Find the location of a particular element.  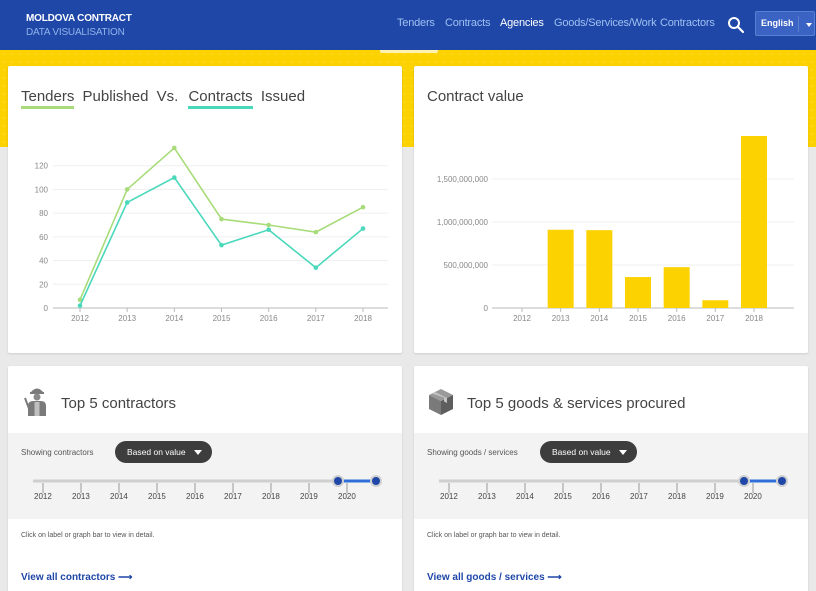

title-contracts: Contracts is located at coordinates (220, 98).